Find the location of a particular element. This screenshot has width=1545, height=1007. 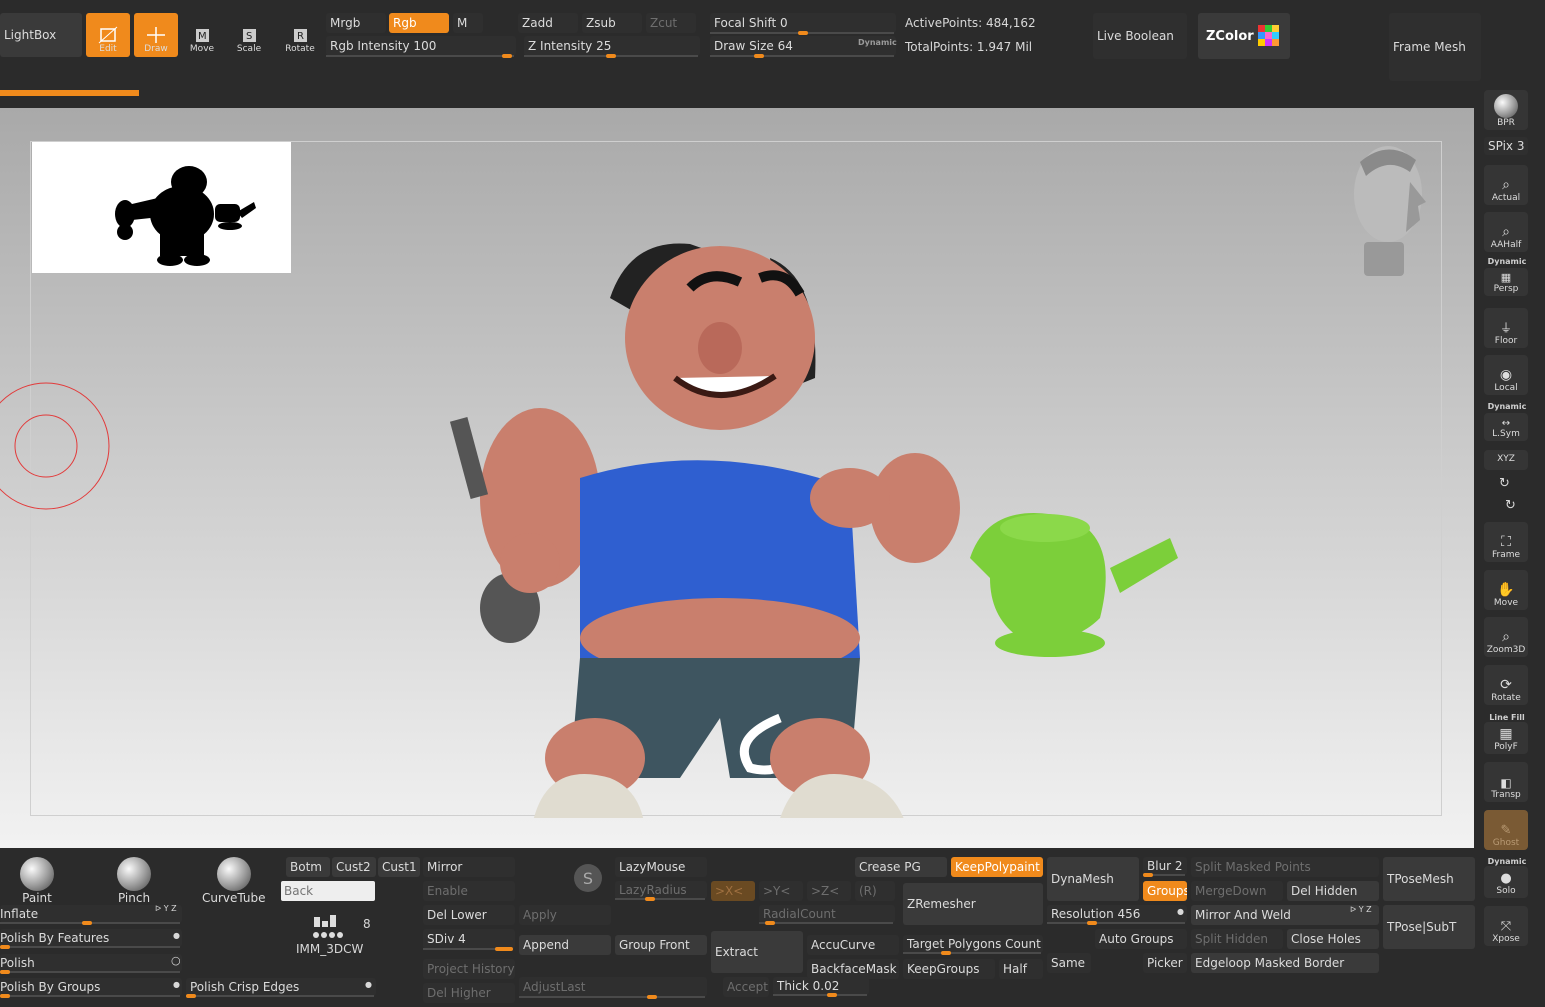

m-button: M is located at coordinates (468, 23).